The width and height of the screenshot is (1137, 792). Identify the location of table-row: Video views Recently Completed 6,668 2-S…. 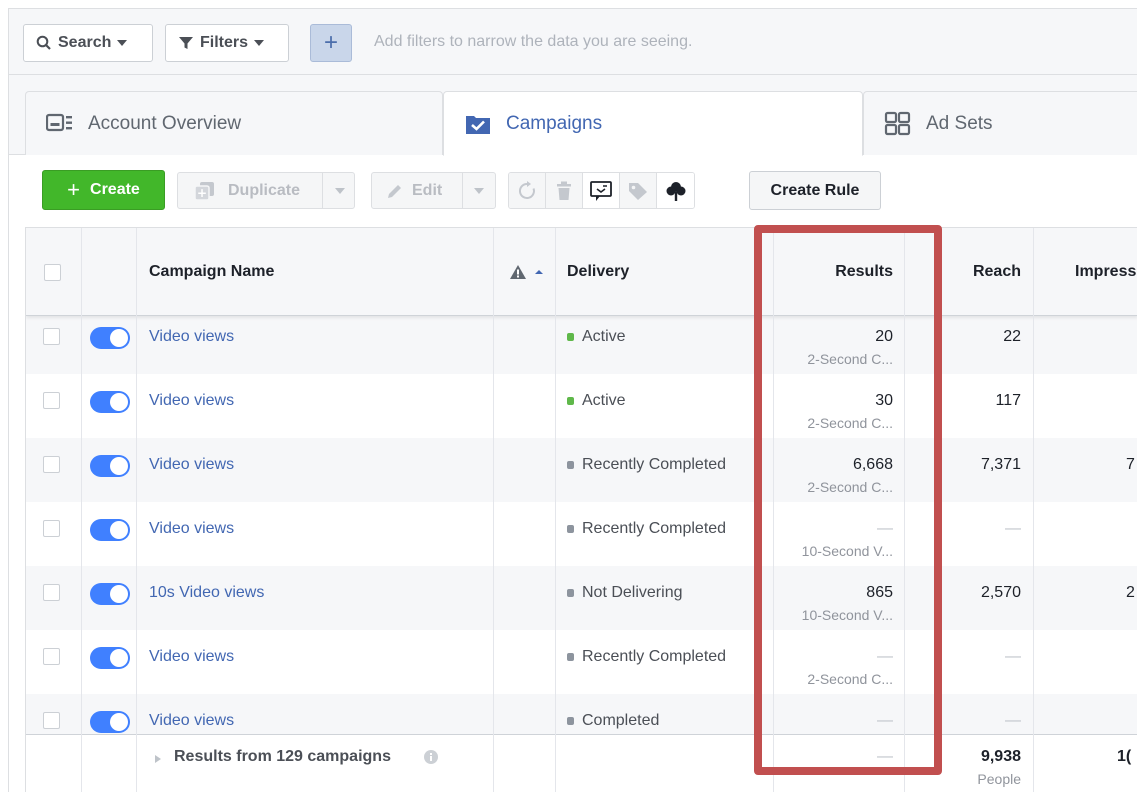
(581, 470).